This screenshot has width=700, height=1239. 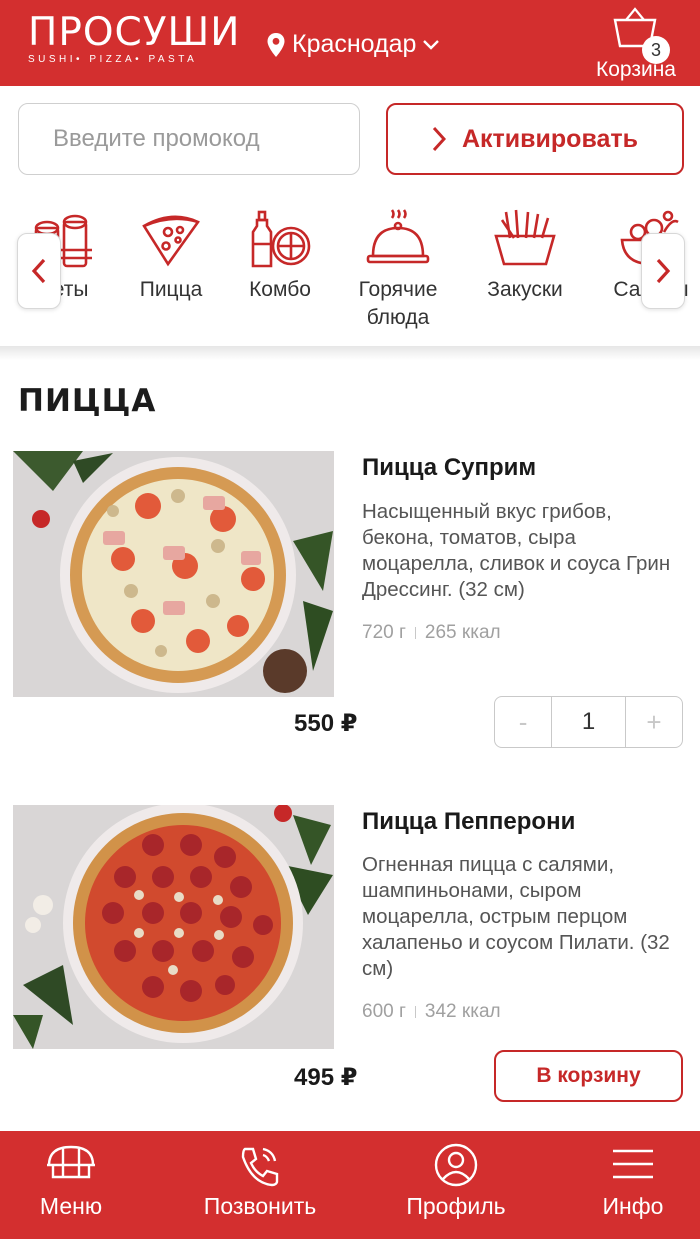 I want to click on activate-promo-button: Активировать, so click(x=535, y=139).